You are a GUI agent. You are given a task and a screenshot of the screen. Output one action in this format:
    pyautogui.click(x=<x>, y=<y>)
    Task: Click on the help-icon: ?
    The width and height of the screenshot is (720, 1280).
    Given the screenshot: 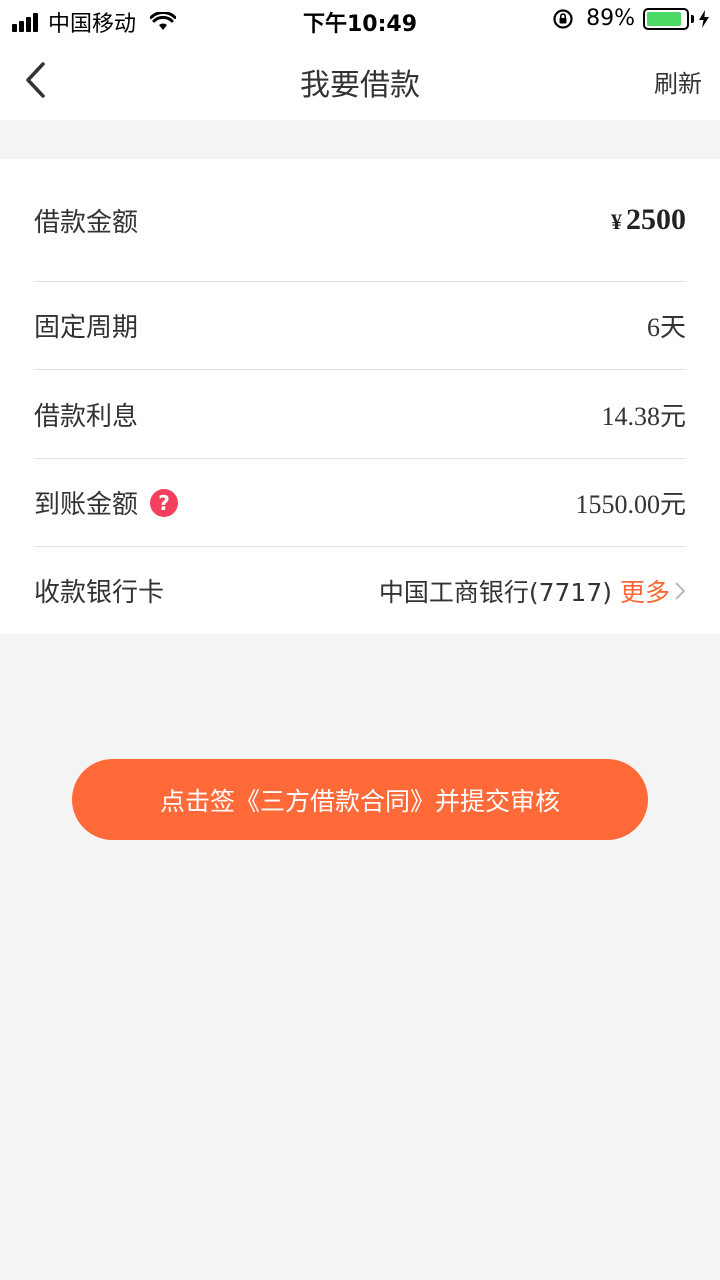 What is the action you would take?
    pyautogui.click(x=164, y=502)
    